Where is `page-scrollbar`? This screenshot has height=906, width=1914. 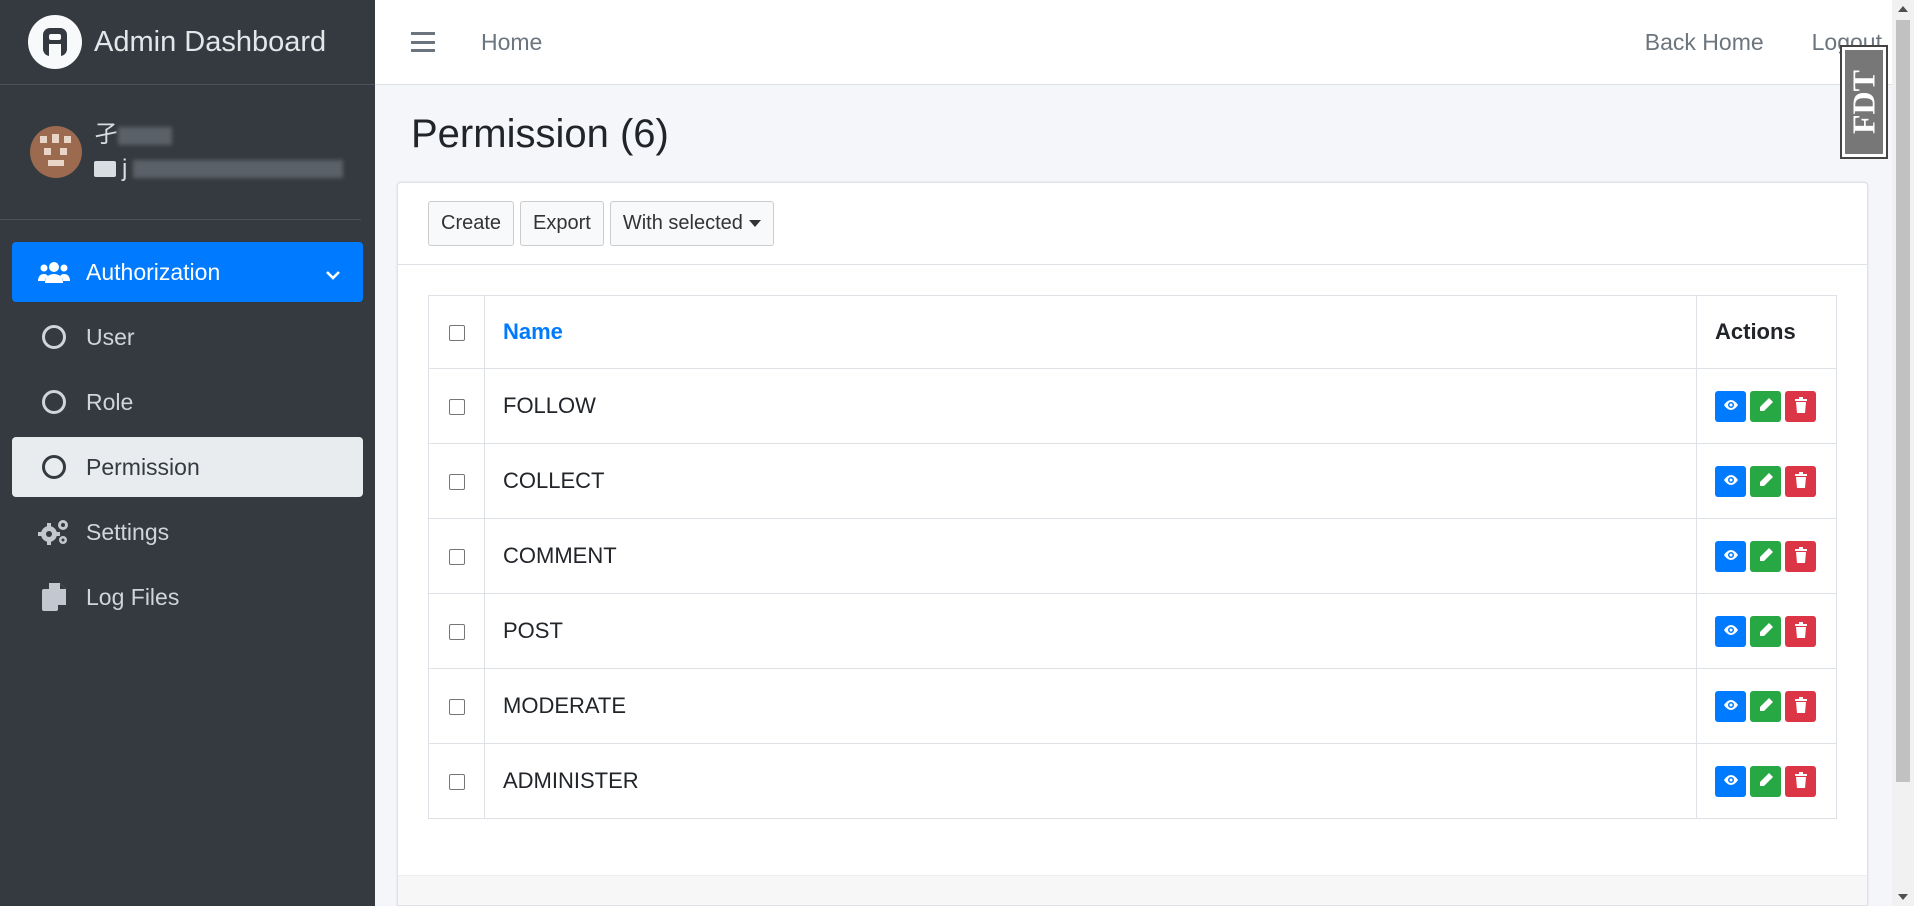
page-scrollbar is located at coordinates (1903, 453).